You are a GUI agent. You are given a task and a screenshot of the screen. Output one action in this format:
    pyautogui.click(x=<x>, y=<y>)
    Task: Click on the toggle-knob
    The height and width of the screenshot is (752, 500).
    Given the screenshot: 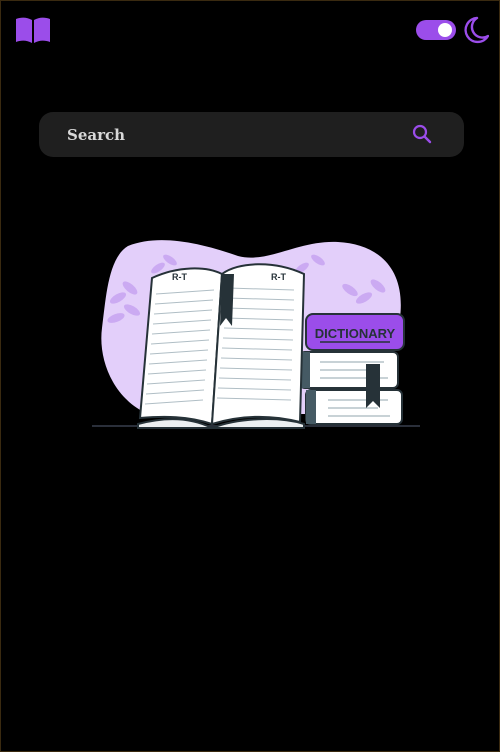 What is the action you would take?
    pyautogui.click(x=445, y=30)
    